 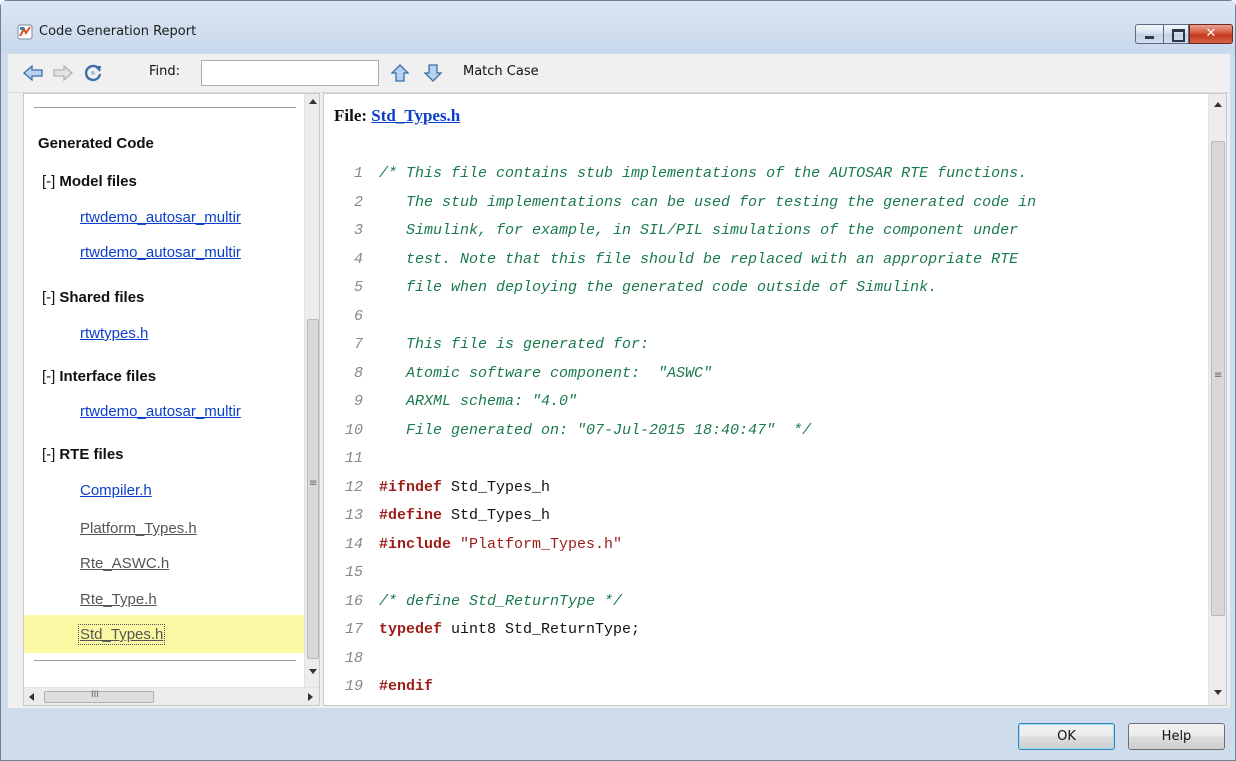 I want to click on code-token: /* define Std_ReturnType */, so click(x=501, y=601).